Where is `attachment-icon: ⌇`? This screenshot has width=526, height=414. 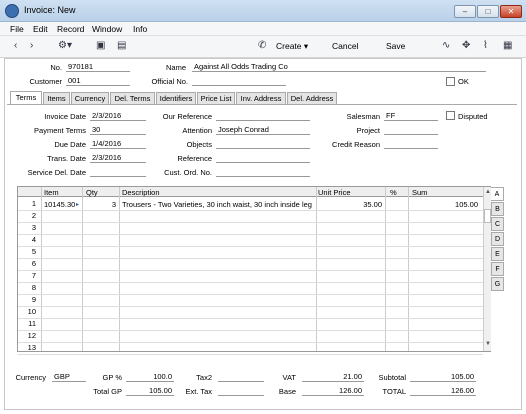 attachment-icon: ⌇ is located at coordinates (485, 45).